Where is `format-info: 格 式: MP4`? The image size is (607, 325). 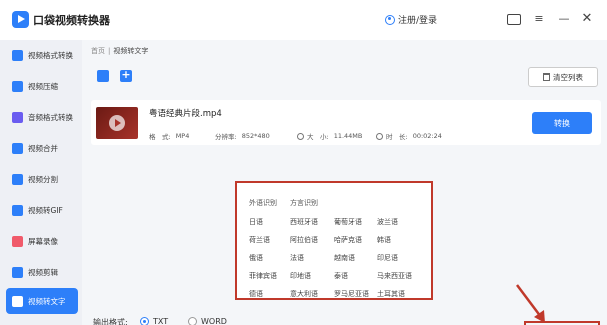
format-info: 格 式: MP4 is located at coordinates (169, 136).